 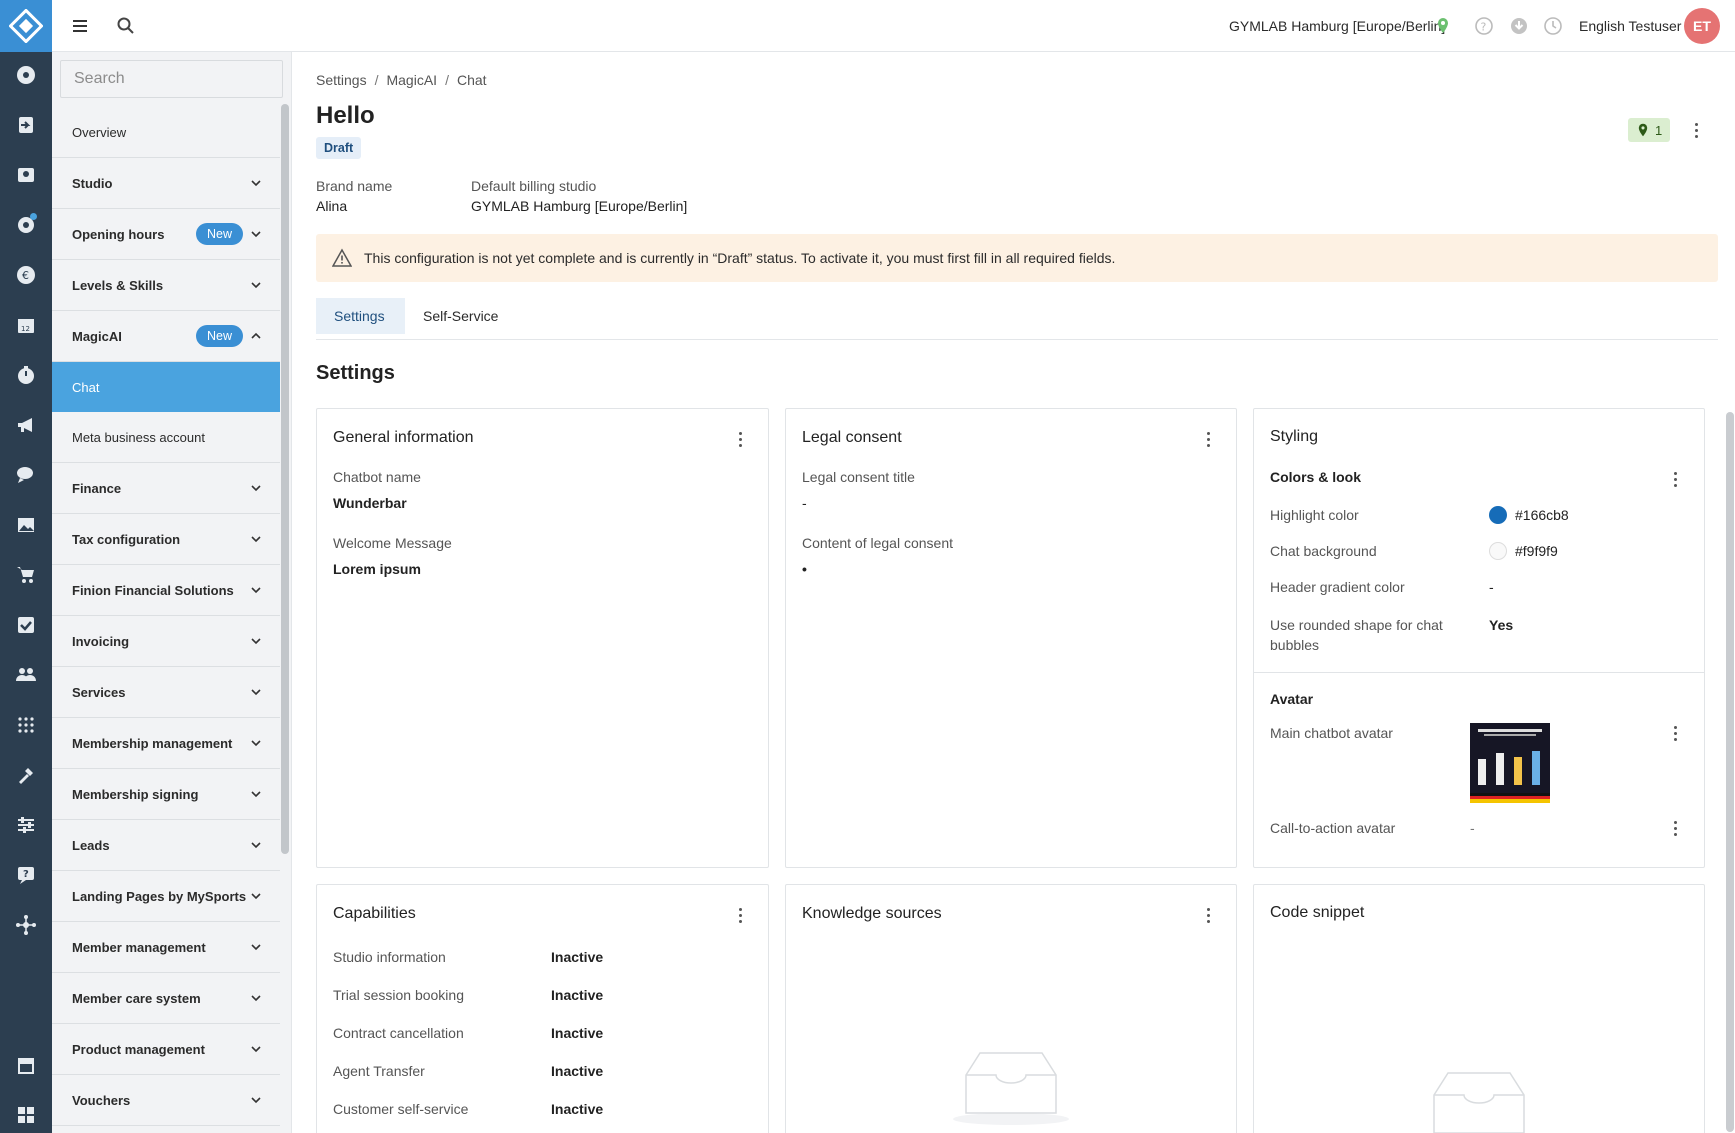 What do you see at coordinates (1501, 625) in the screenshot?
I see `rounded-shape-value: Yes` at bounding box center [1501, 625].